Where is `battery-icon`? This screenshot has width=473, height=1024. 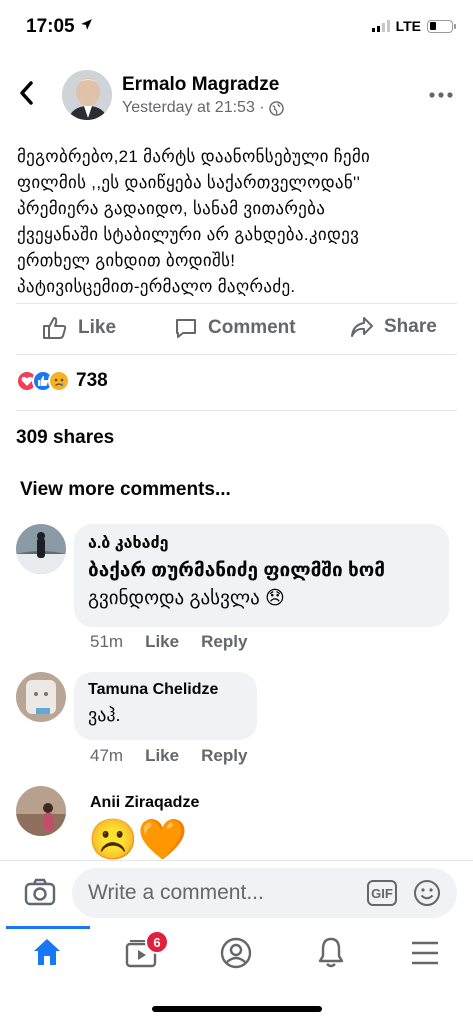
battery-icon is located at coordinates (441, 26).